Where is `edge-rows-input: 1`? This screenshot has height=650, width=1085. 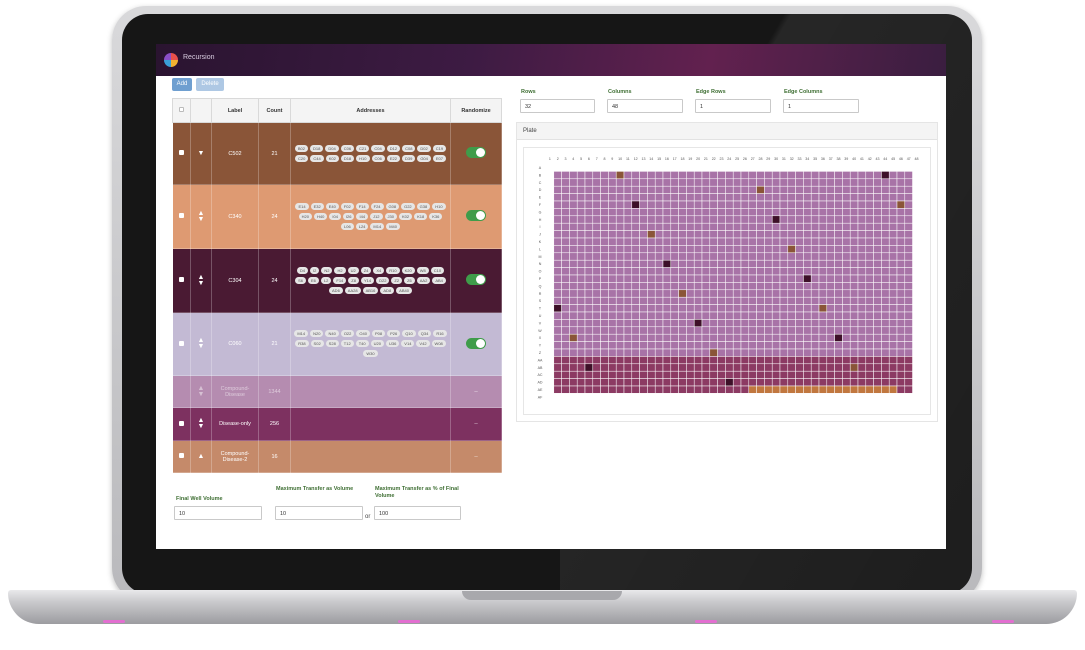
edge-rows-input: 1 is located at coordinates (733, 106).